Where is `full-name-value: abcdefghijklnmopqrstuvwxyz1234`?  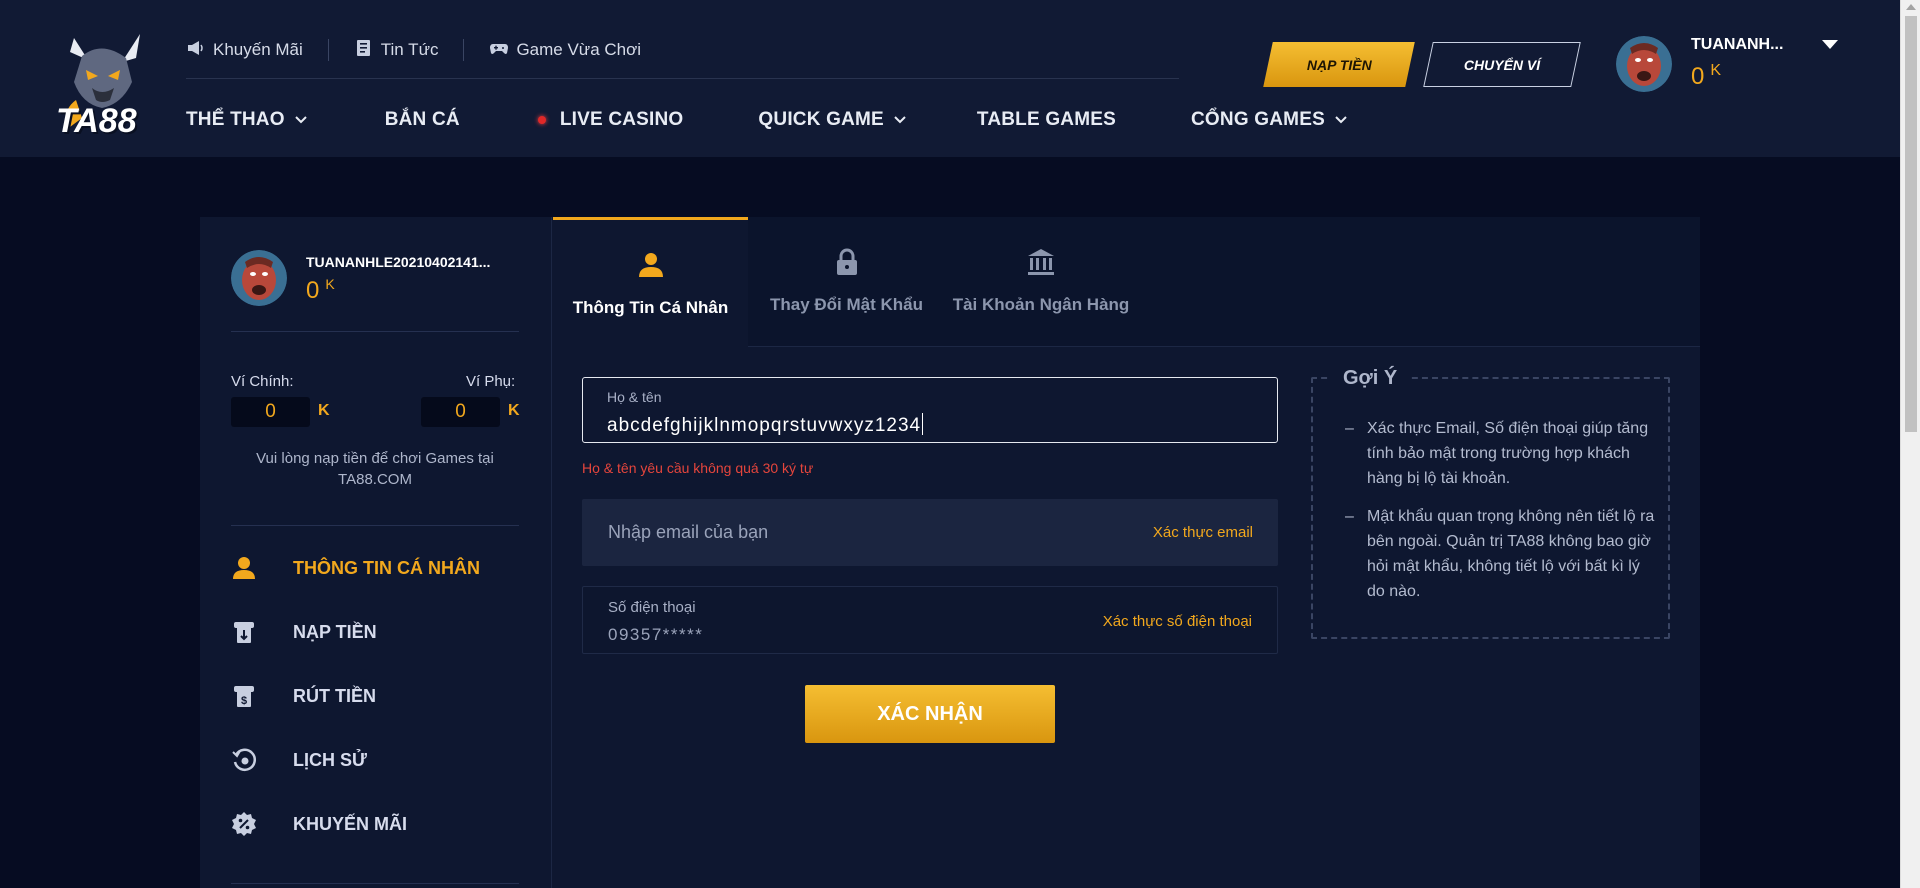
full-name-value: abcdefghijklnmopqrstuvwxyz1234 is located at coordinates (764, 425).